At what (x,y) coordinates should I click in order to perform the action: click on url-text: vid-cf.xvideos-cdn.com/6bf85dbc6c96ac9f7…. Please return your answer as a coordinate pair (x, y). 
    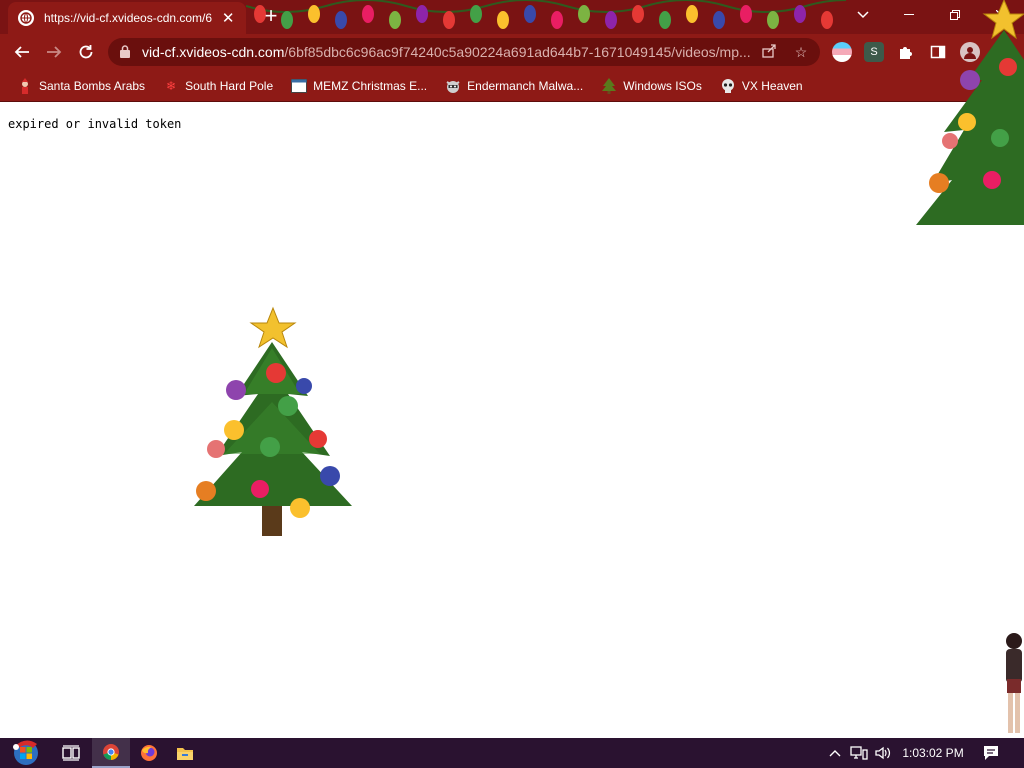
    Looking at the image, I should click on (447, 52).